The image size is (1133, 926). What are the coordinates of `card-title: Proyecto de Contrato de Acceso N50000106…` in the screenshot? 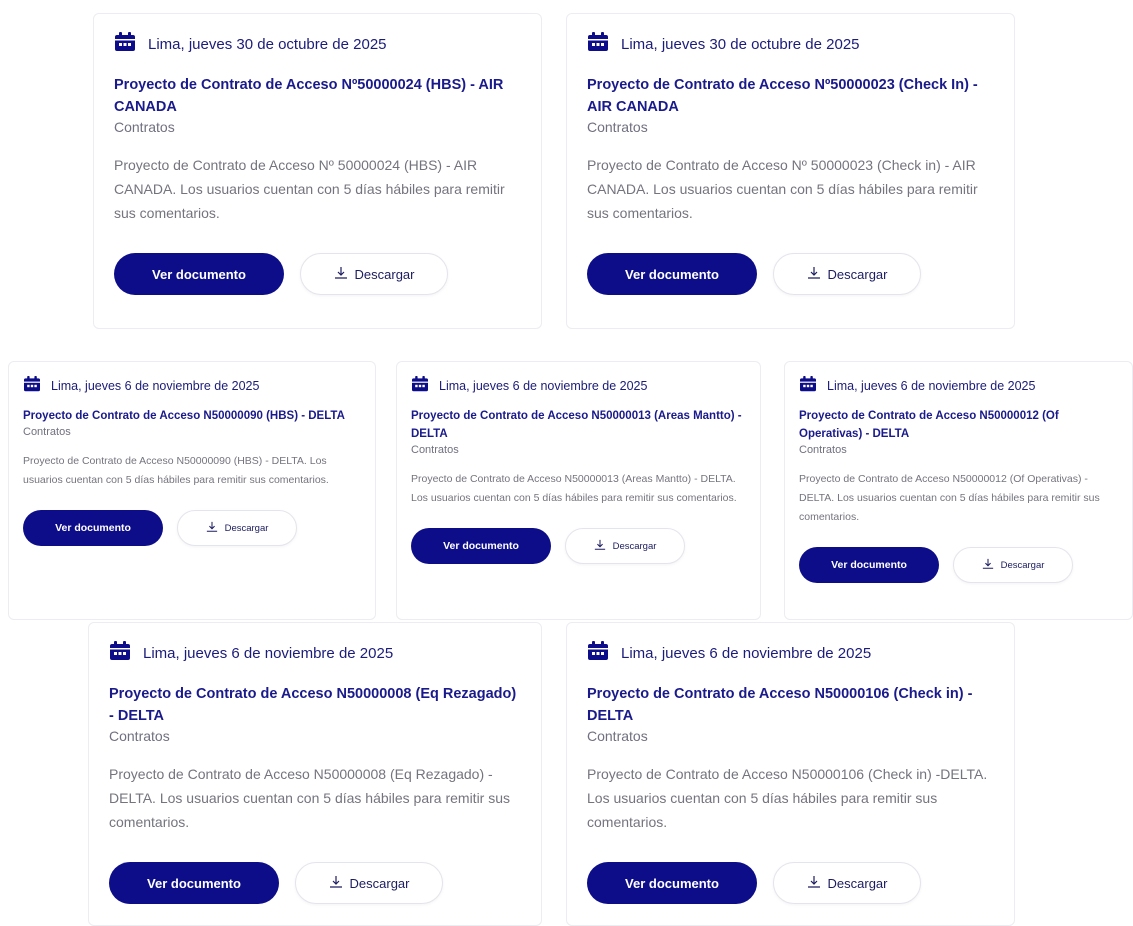 It's located at (780, 705).